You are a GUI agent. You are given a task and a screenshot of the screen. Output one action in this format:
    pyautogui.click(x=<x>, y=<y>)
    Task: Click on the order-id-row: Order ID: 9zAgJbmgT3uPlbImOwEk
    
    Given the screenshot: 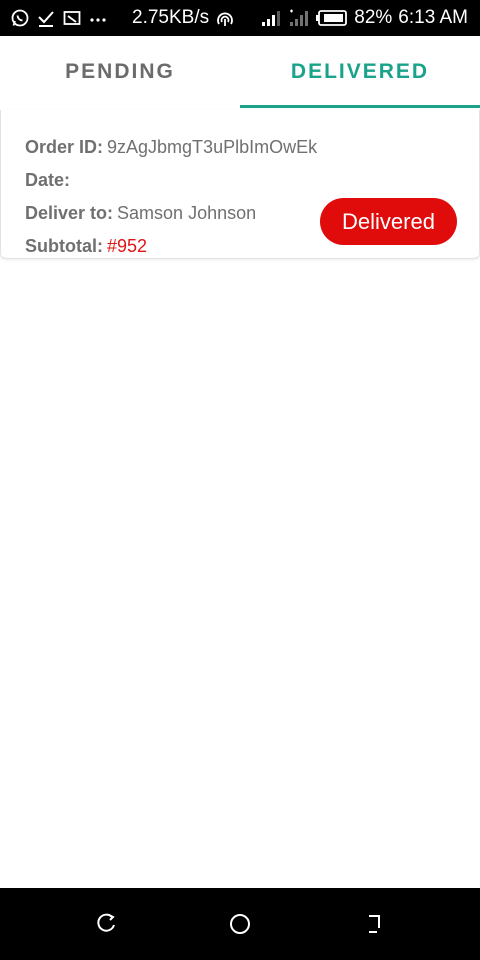 What is the action you would take?
    pyautogui.click(x=171, y=147)
    